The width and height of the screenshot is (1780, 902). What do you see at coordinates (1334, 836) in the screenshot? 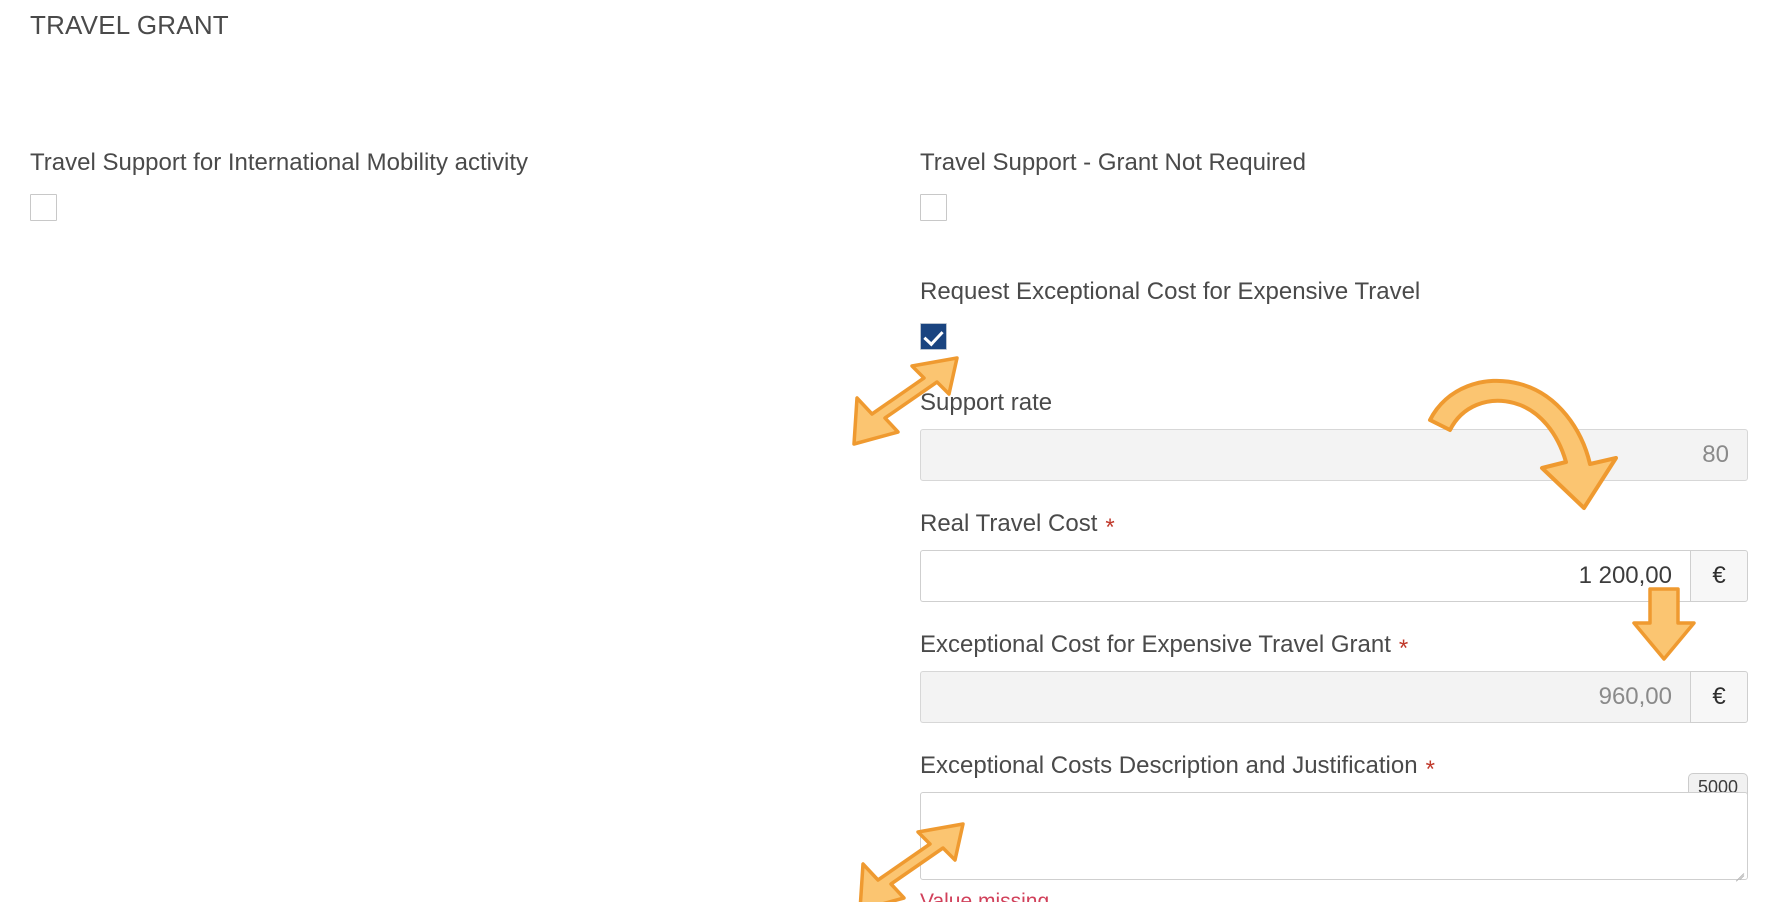
I see `exceptional-costs-description-textarea` at bounding box center [1334, 836].